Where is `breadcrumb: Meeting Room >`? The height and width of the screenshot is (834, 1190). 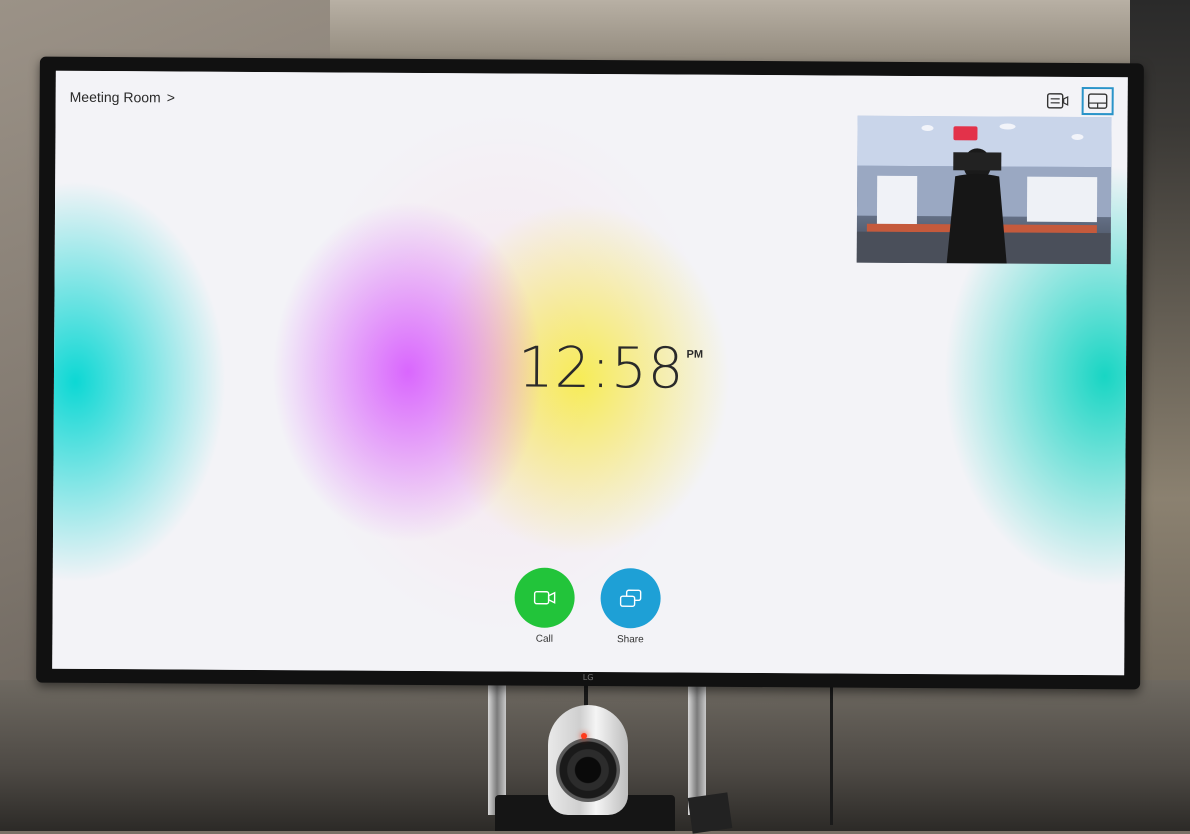
breadcrumb: Meeting Room > is located at coordinates (122, 97).